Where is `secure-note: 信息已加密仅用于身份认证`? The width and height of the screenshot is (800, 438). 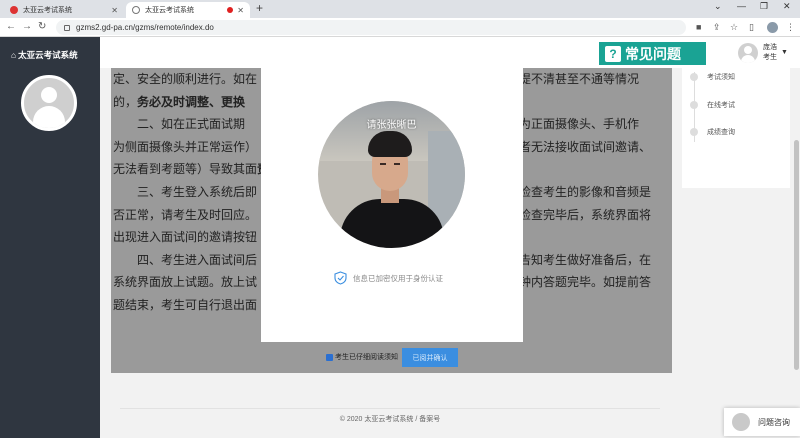
secure-note: 信息已加密仅用于身份认证 is located at coordinates (388, 278).